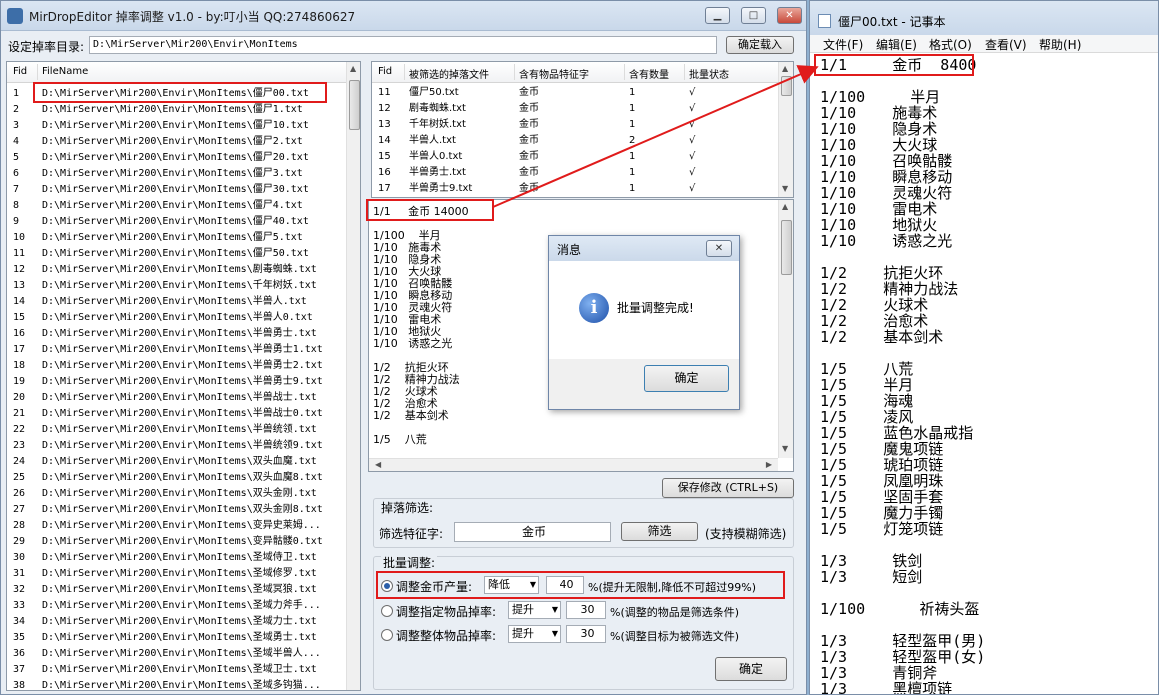  I want to click on arrow-line, so click(655, 136).